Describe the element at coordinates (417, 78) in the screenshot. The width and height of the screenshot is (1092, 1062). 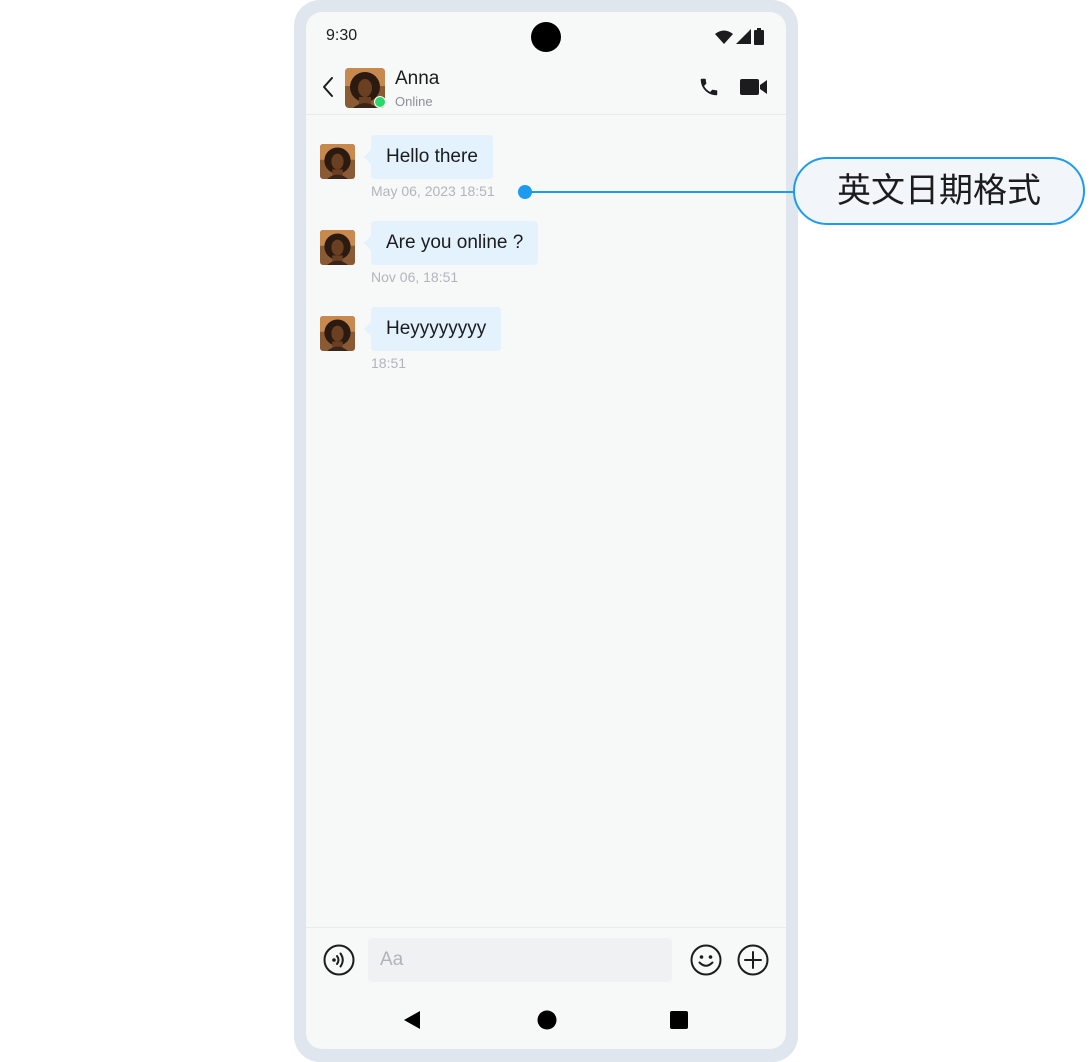
I see `contact-name: Anna` at that location.